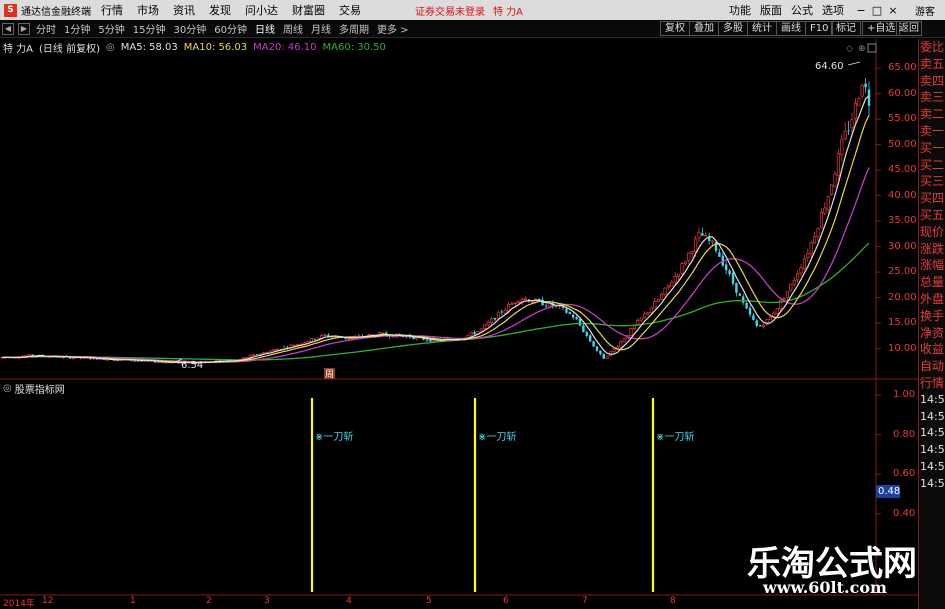  I want to click on zoom-icon: ⊕, so click(862, 49).